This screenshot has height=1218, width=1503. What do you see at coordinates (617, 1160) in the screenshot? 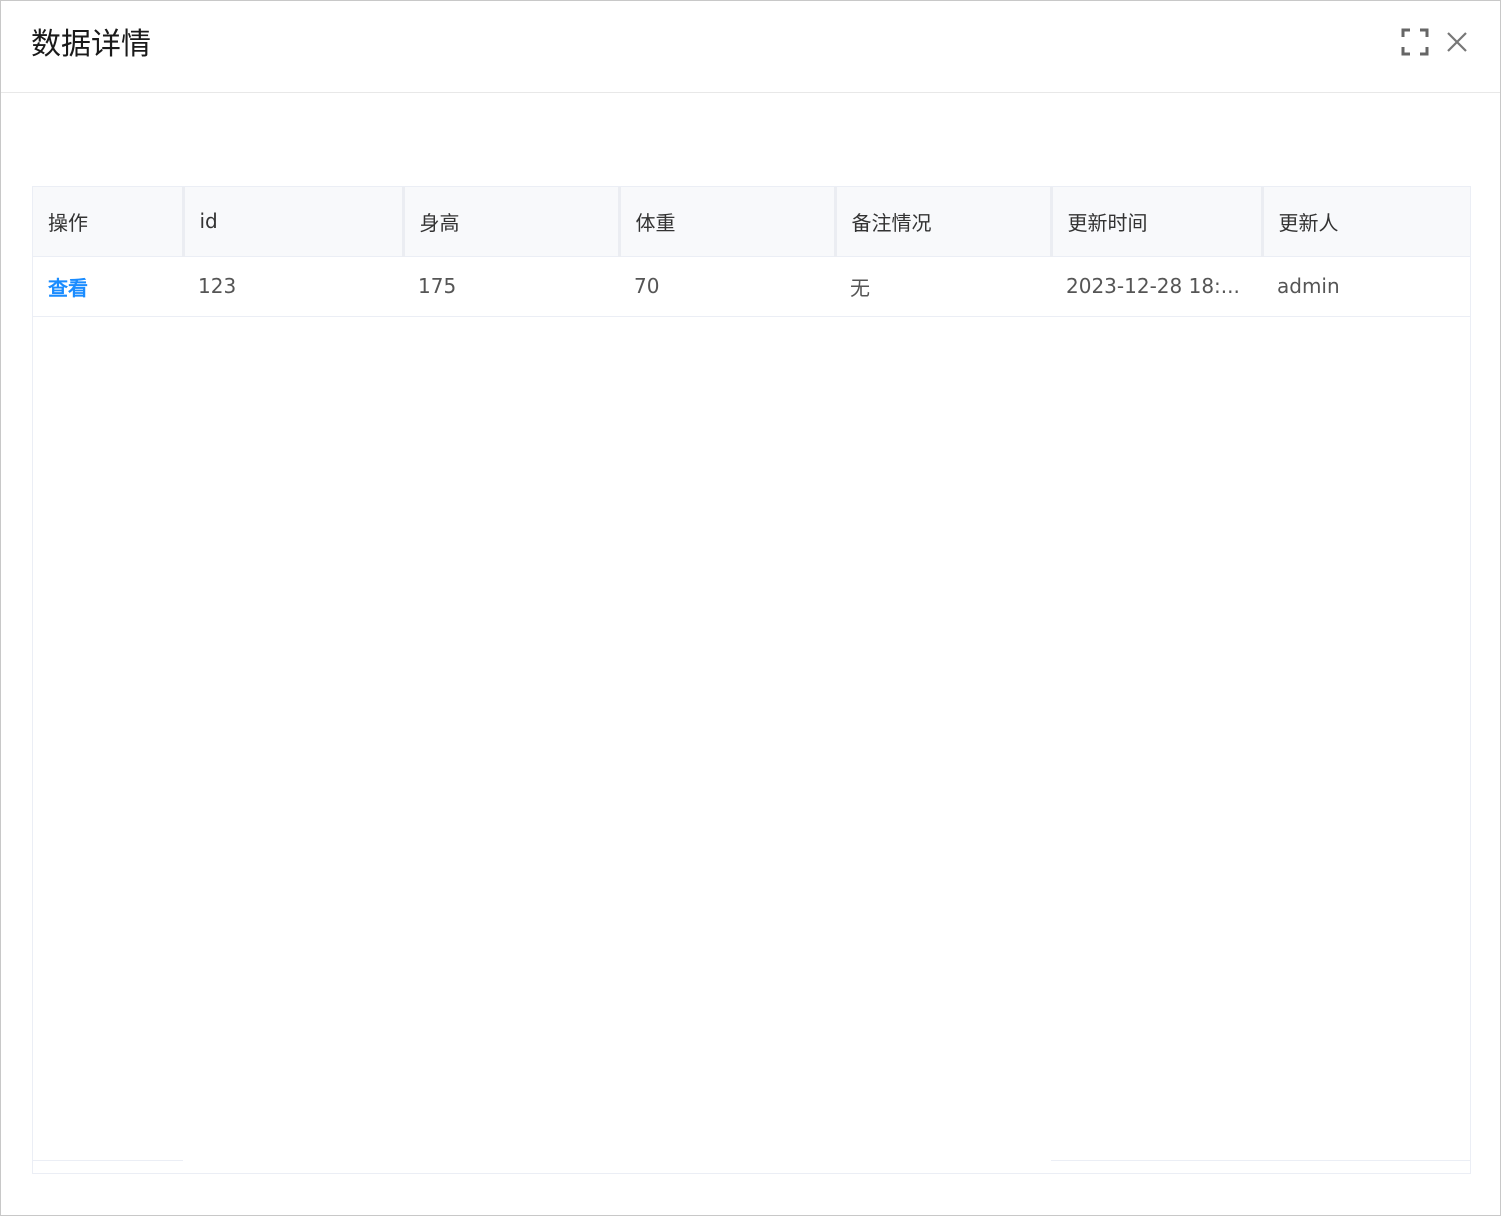
I see `table-bottom-gap` at bounding box center [617, 1160].